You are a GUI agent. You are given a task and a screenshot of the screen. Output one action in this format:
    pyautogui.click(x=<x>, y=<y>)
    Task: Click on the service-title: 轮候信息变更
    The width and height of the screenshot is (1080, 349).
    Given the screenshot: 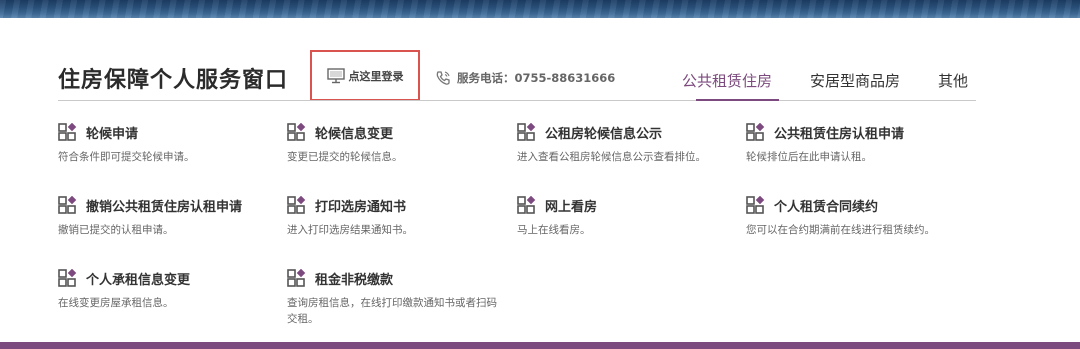 What is the action you would take?
    pyautogui.click(x=354, y=134)
    